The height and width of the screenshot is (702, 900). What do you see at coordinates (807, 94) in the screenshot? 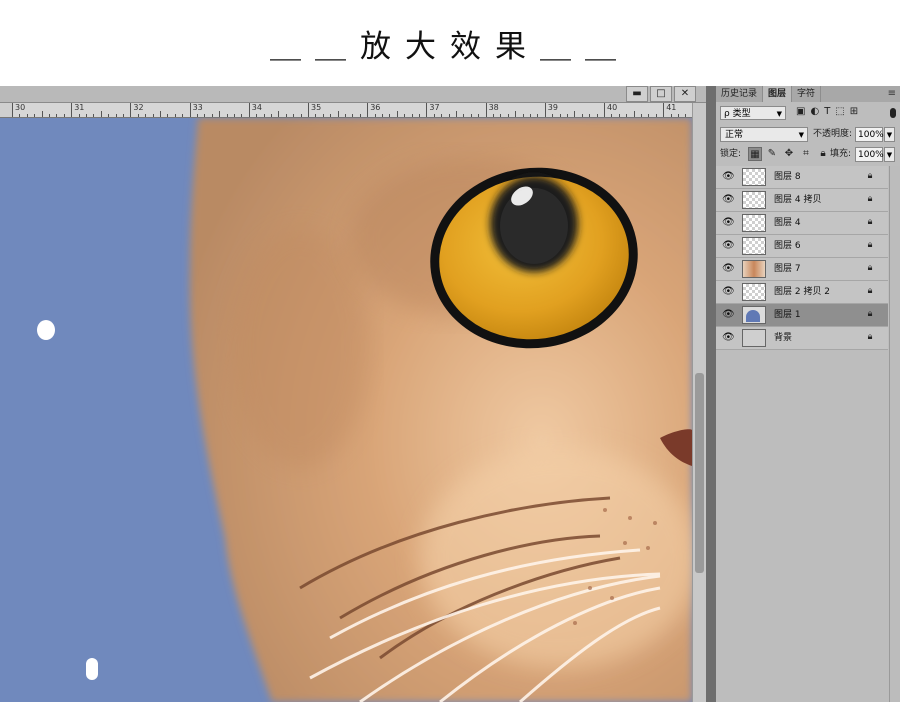
I see `panel-tab: 字符` at bounding box center [807, 94].